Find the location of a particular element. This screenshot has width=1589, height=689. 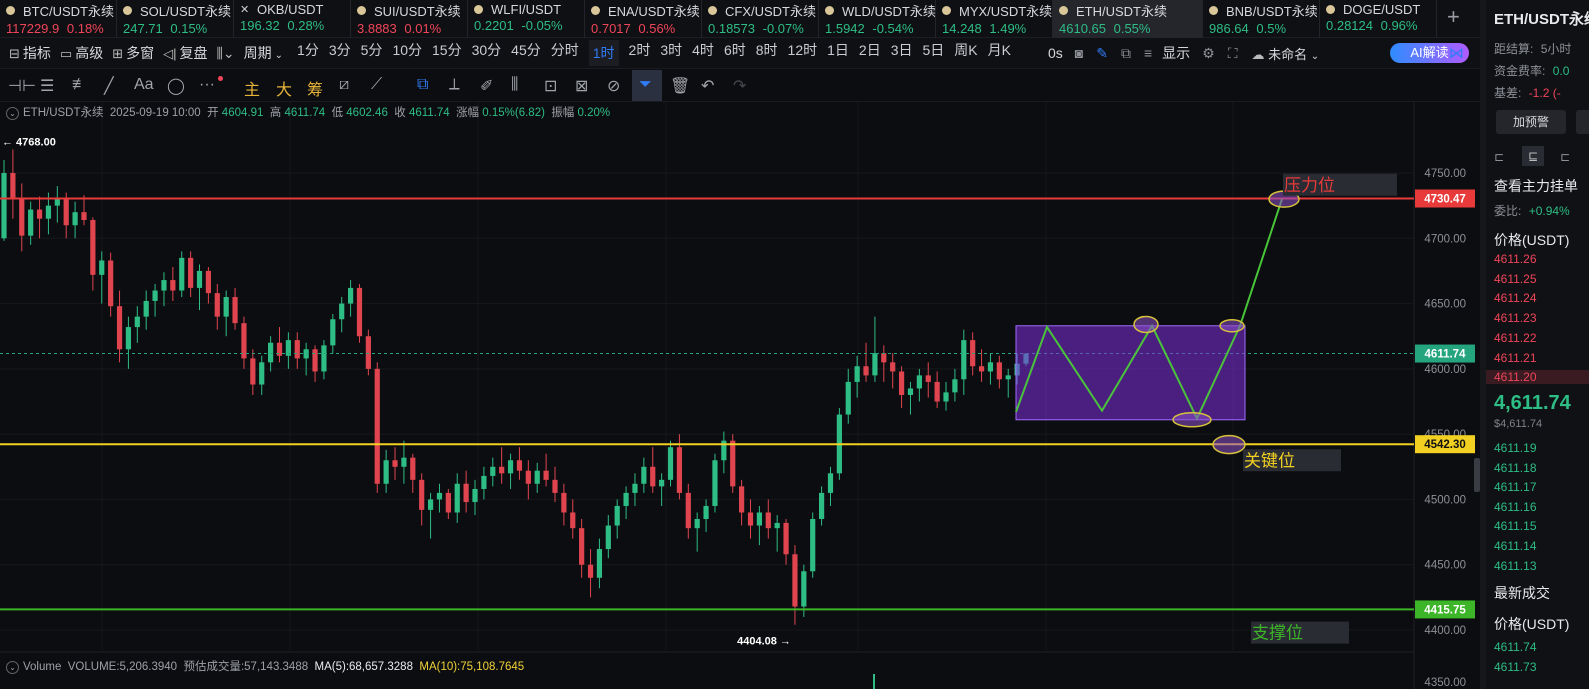

timeframe-11: 4时 is located at coordinates (703, 53).